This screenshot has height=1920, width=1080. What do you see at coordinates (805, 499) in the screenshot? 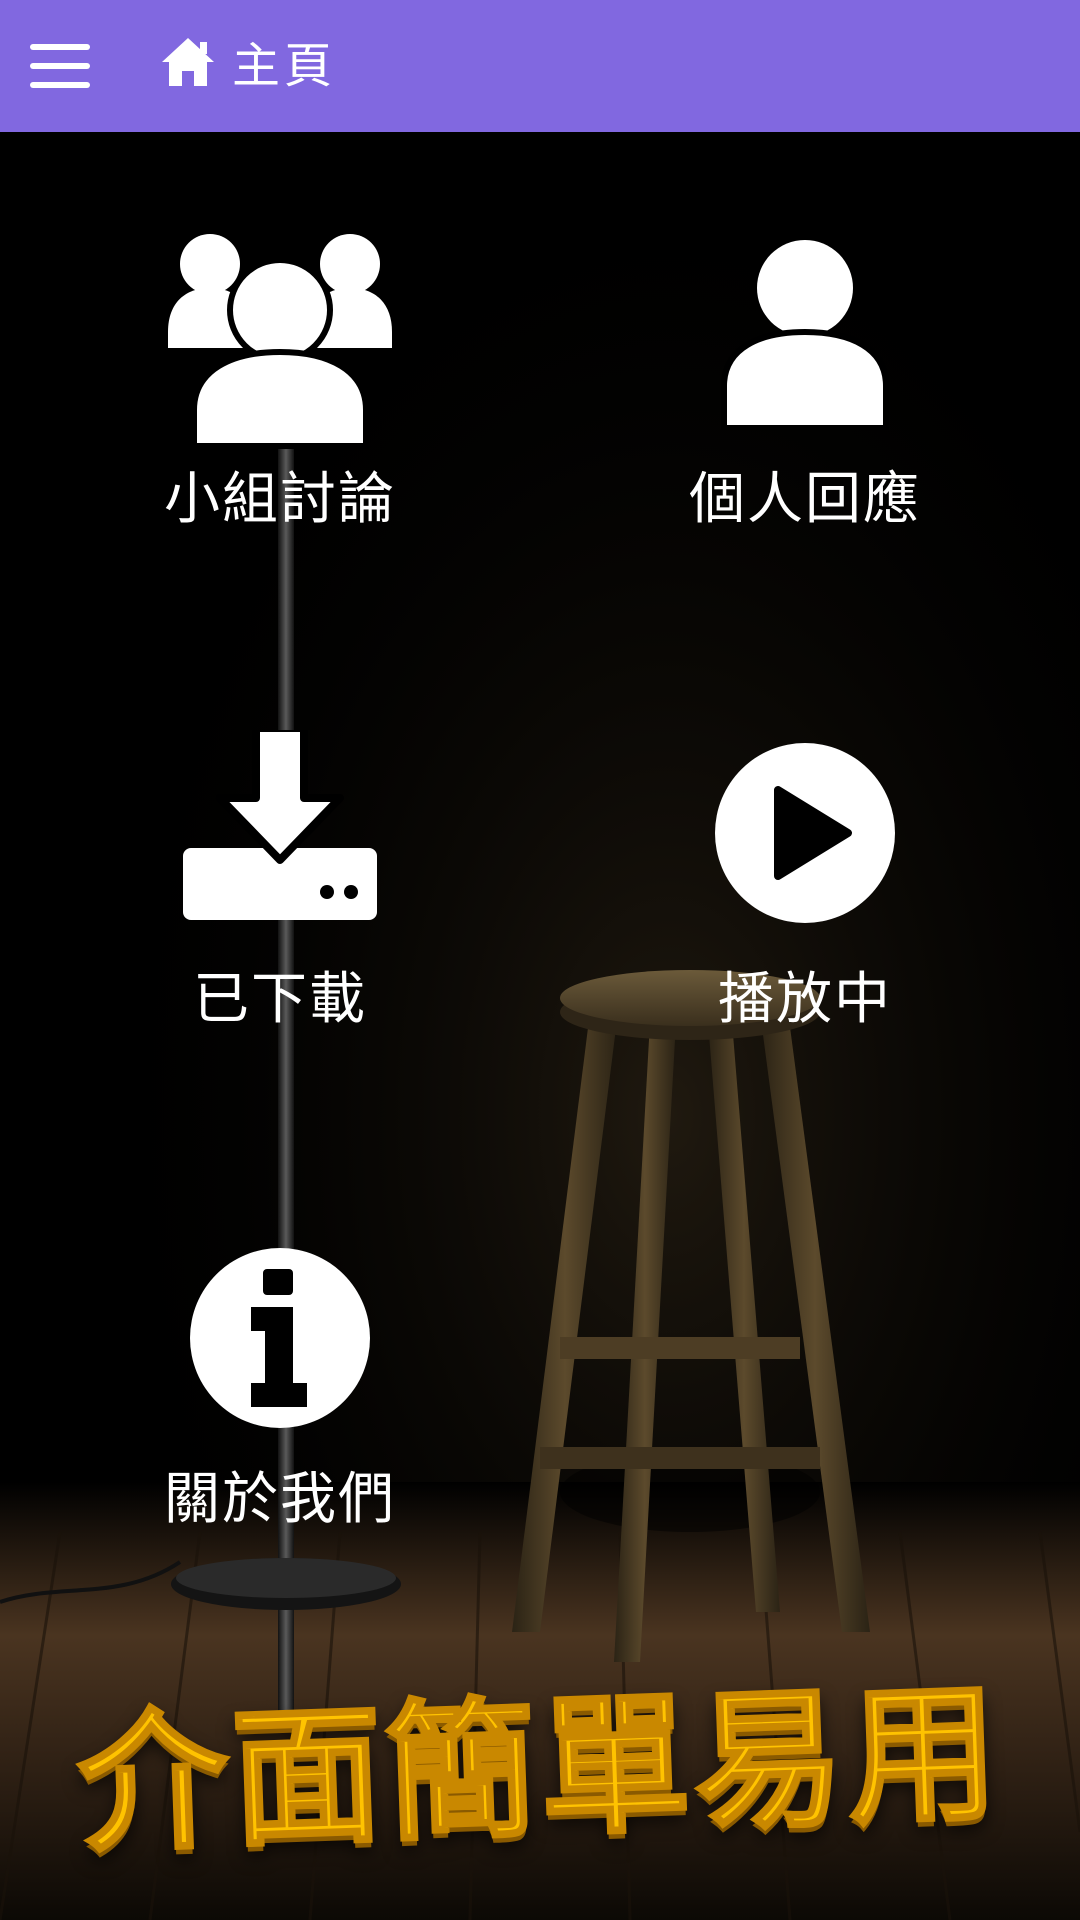
I see `personal-response-label: 個人回應` at bounding box center [805, 499].